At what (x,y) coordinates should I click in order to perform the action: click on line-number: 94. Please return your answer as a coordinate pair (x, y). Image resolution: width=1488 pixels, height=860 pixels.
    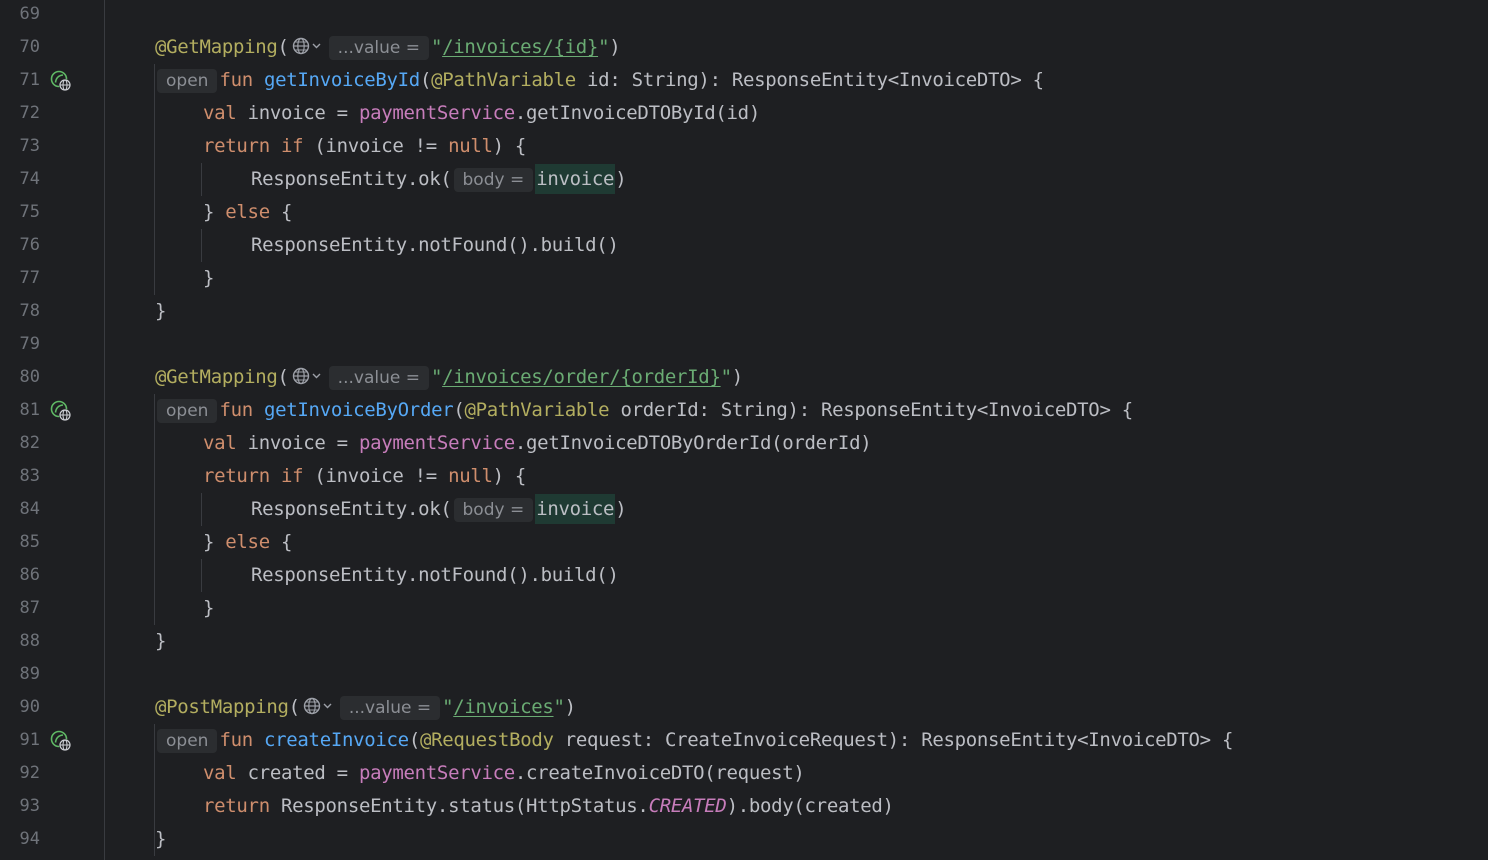
    Looking at the image, I should click on (20, 839).